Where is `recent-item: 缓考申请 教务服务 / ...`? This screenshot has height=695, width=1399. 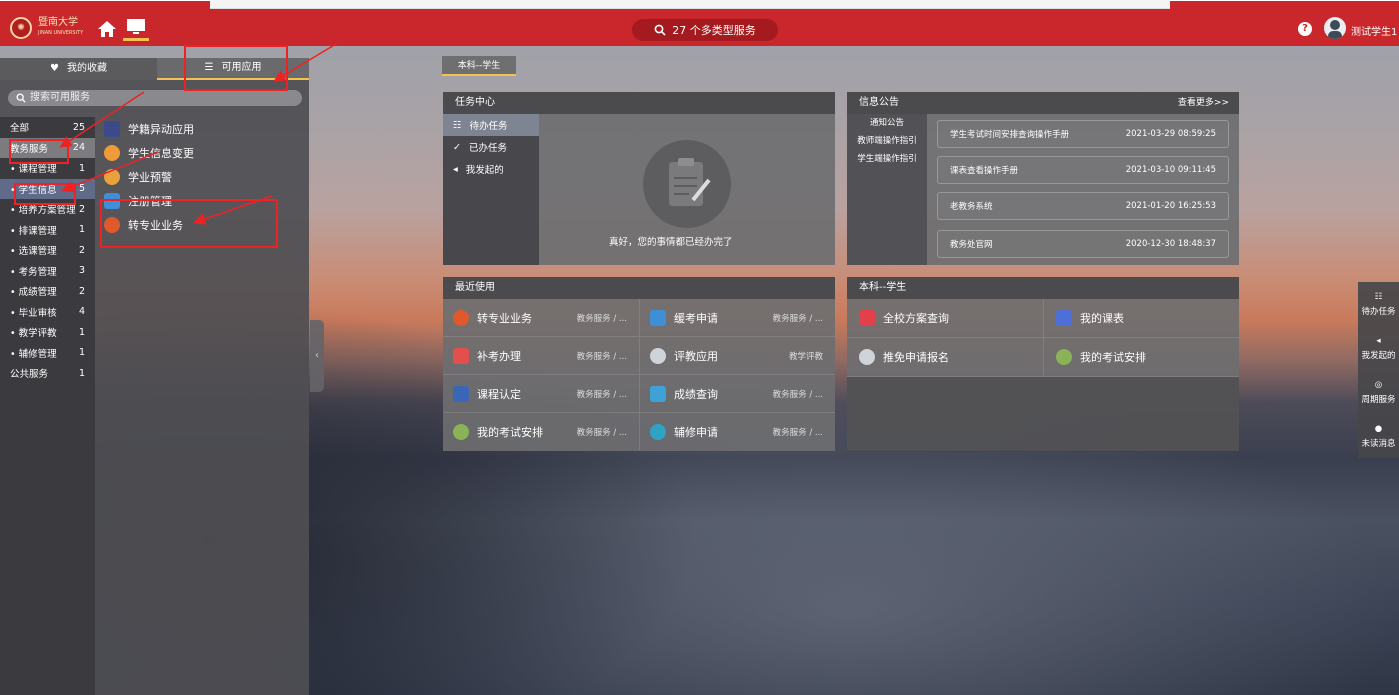 recent-item: 缓考申请 教务服务 / ... is located at coordinates (737, 317).